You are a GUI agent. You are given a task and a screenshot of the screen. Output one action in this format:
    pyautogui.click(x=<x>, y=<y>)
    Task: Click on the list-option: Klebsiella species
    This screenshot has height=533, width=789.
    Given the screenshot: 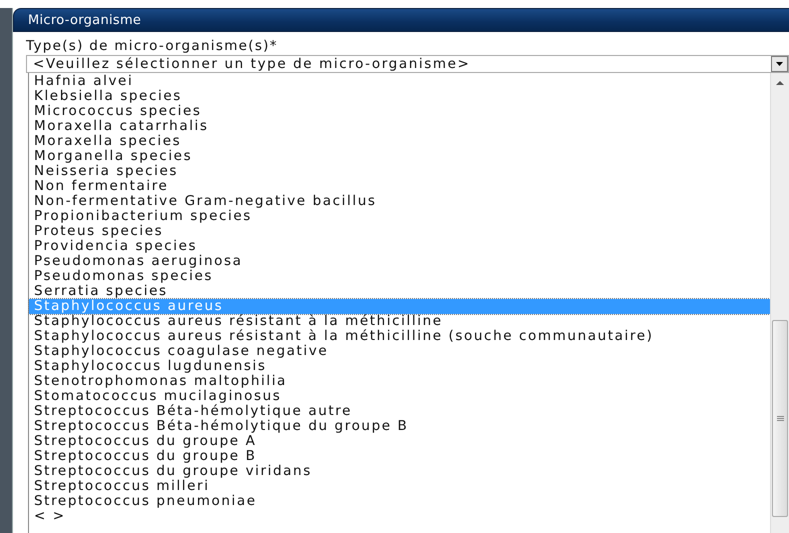 What is the action you would take?
    pyautogui.click(x=399, y=96)
    